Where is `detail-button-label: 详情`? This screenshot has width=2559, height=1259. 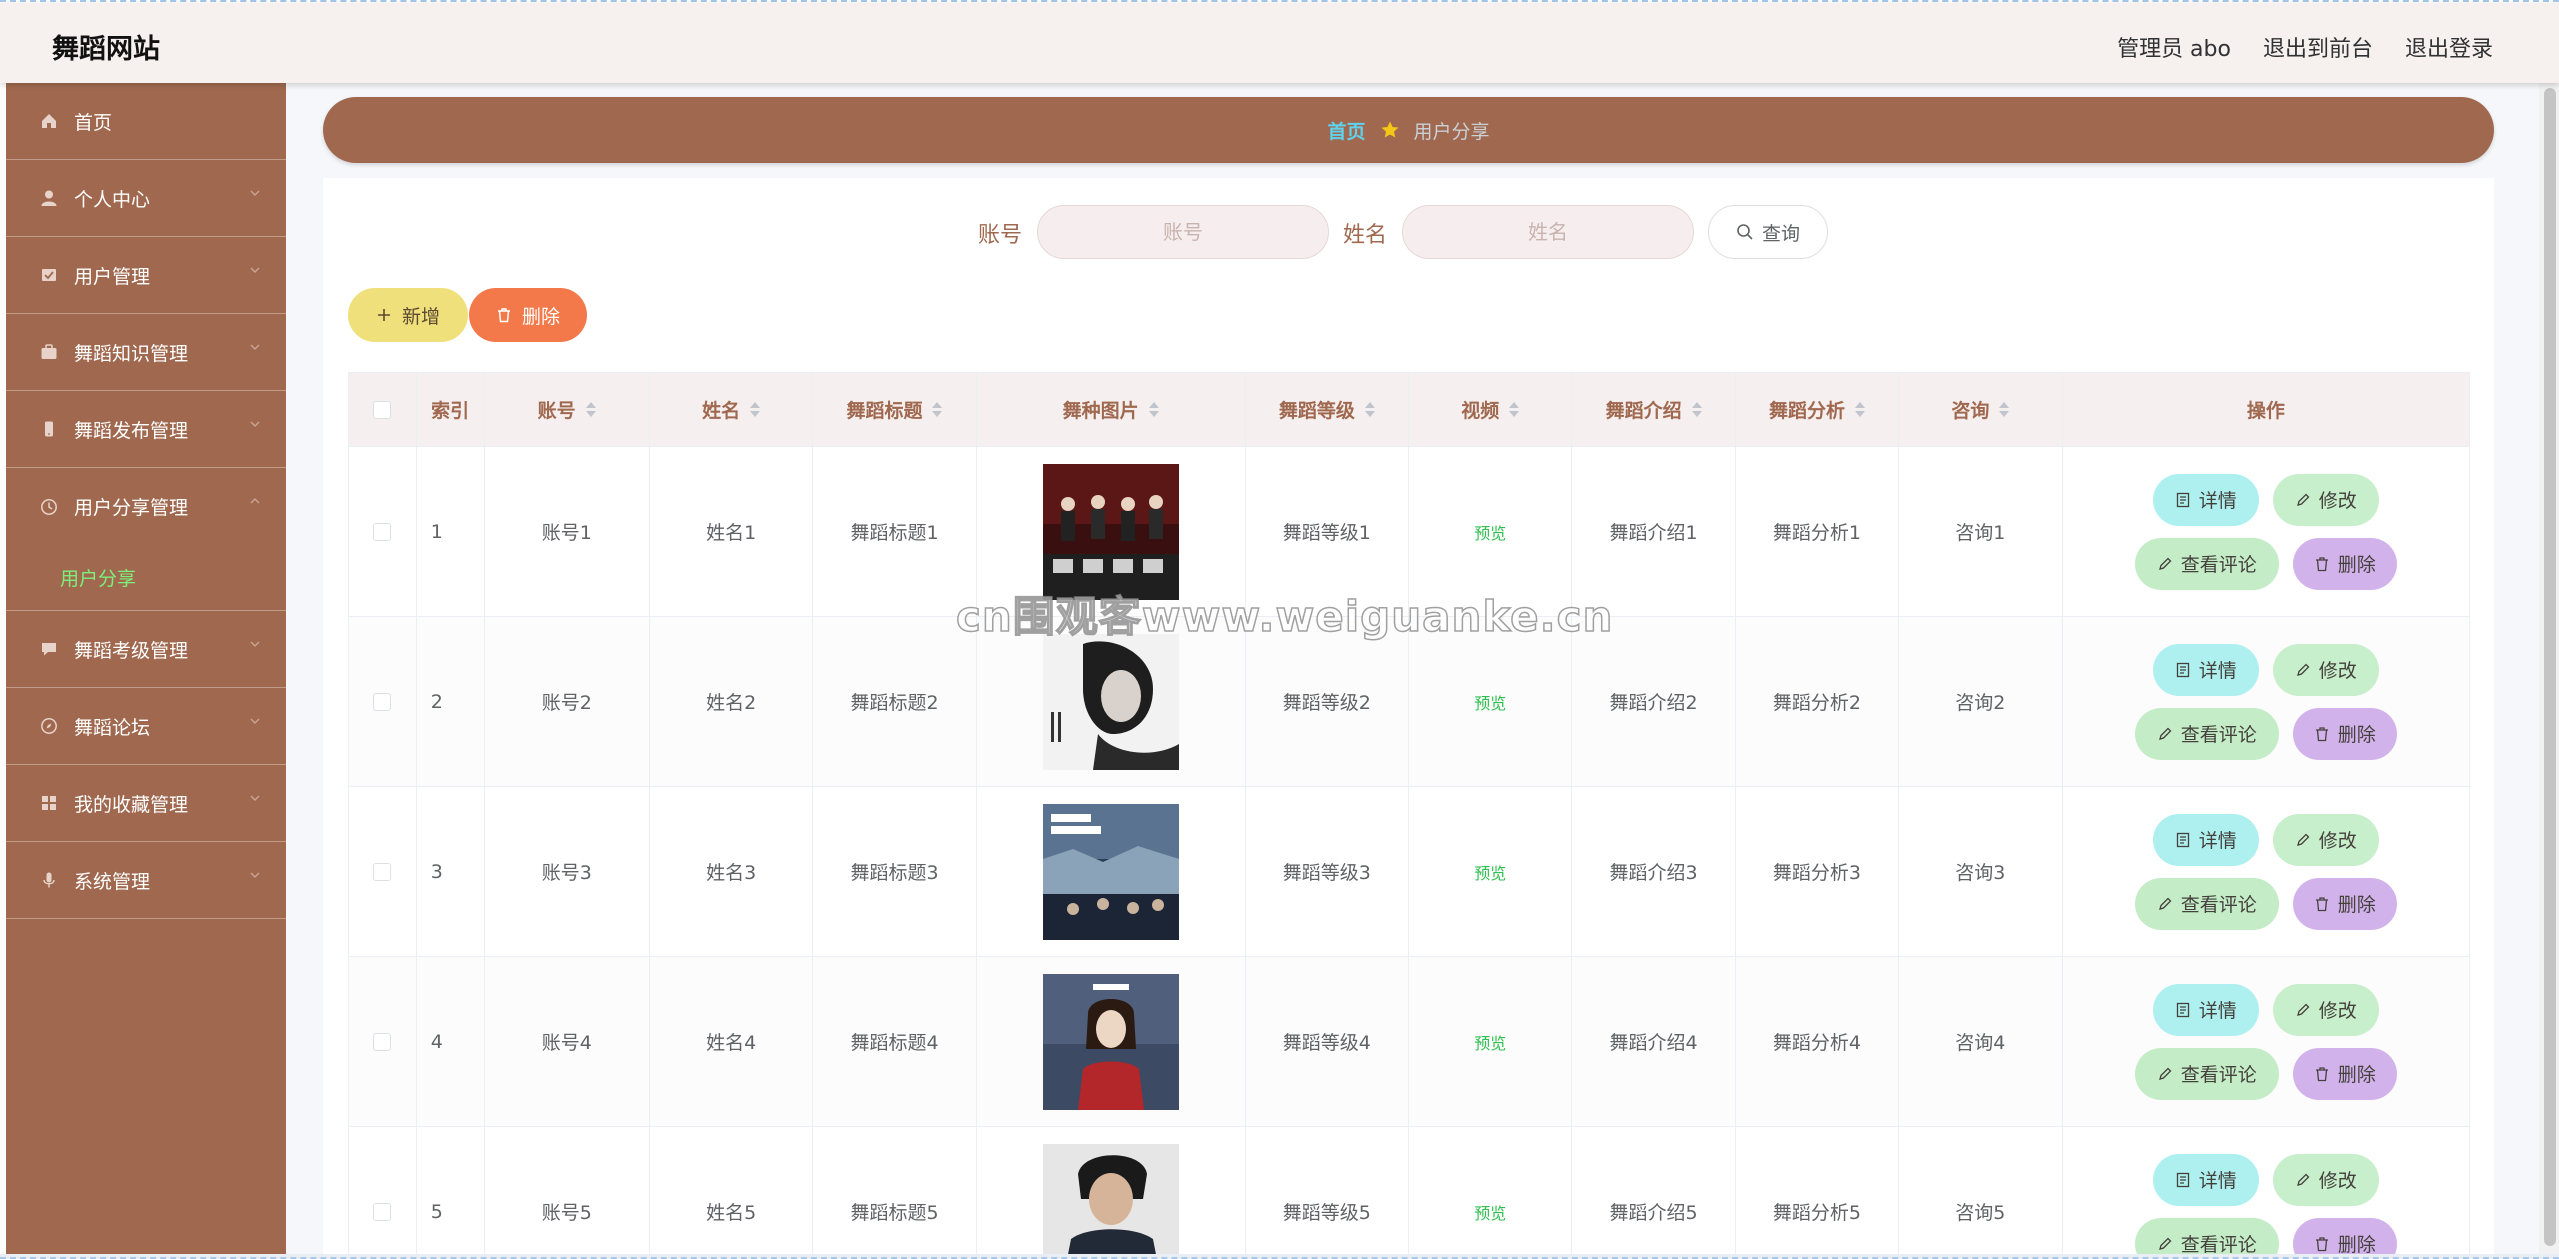 detail-button-label: 详情 is located at coordinates (2217, 1181).